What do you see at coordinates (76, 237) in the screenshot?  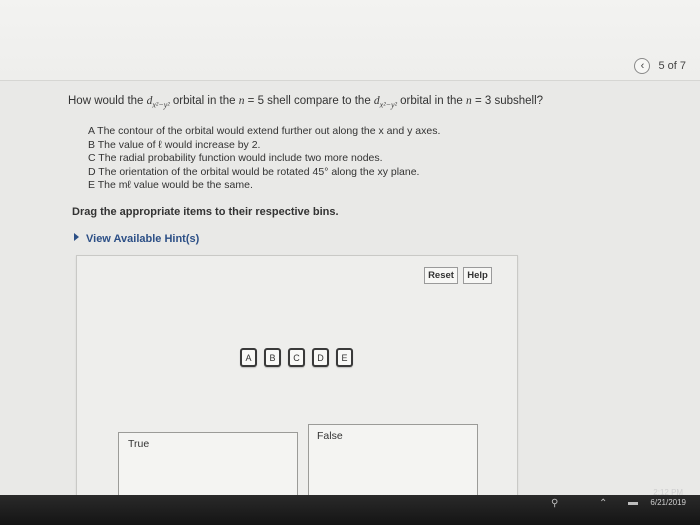 I see `triangle-right-icon` at bounding box center [76, 237].